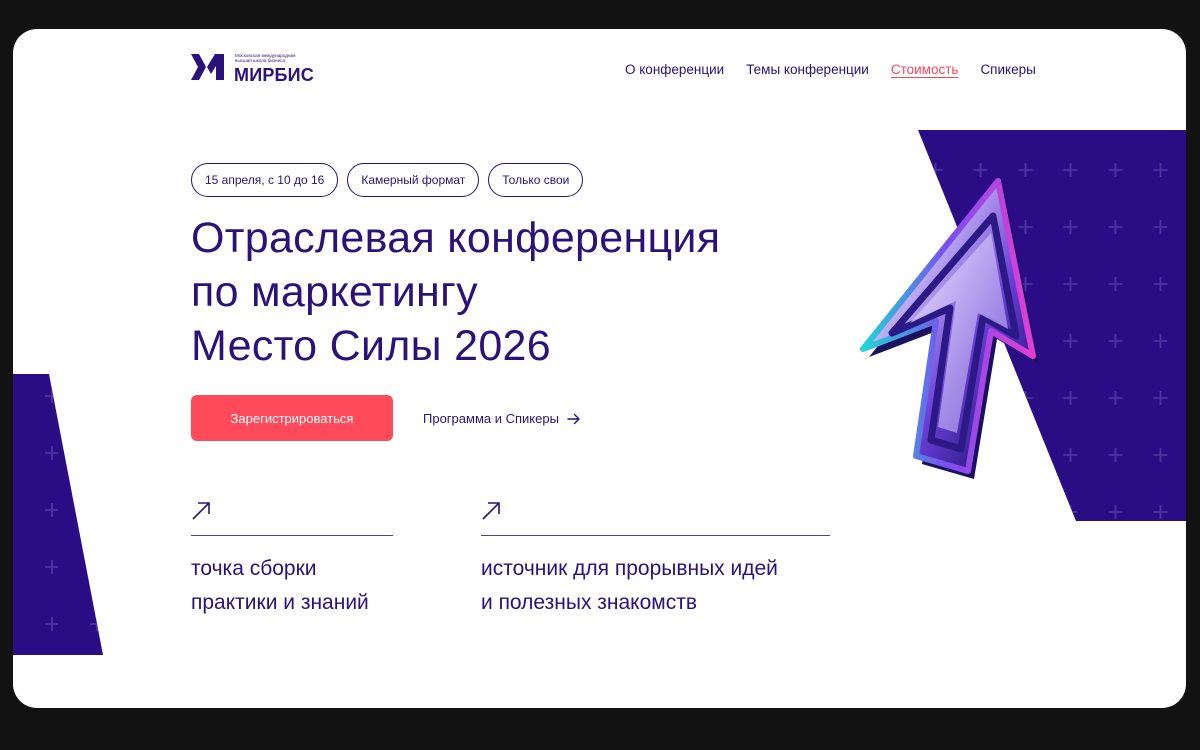 Image resolution: width=1200 pixels, height=750 pixels. I want to click on logo-name: МИРБИС, so click(274, 75).